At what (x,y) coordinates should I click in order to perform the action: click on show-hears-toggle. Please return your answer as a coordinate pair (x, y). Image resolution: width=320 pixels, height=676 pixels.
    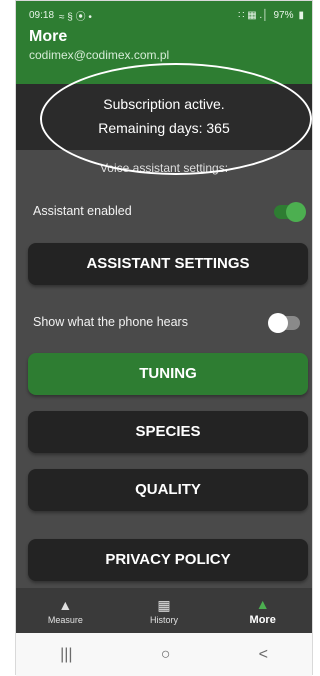
    Looking at the image, I should click on (284, 323).